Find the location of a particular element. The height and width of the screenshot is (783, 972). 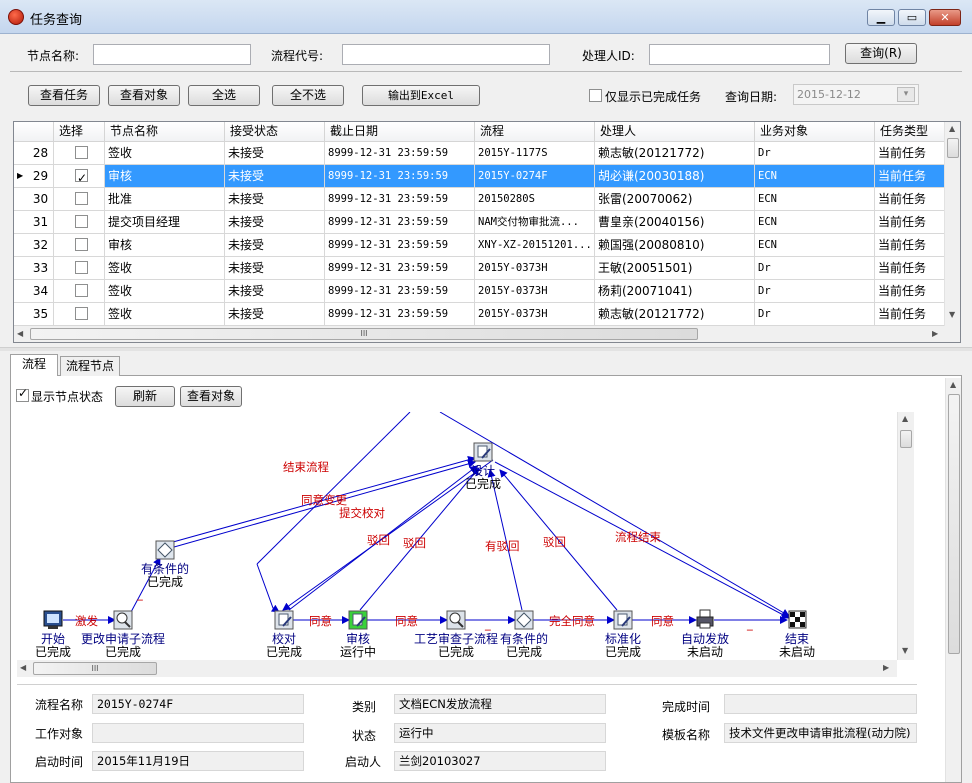

row-number: 35 is located at coordinates (34, 314).